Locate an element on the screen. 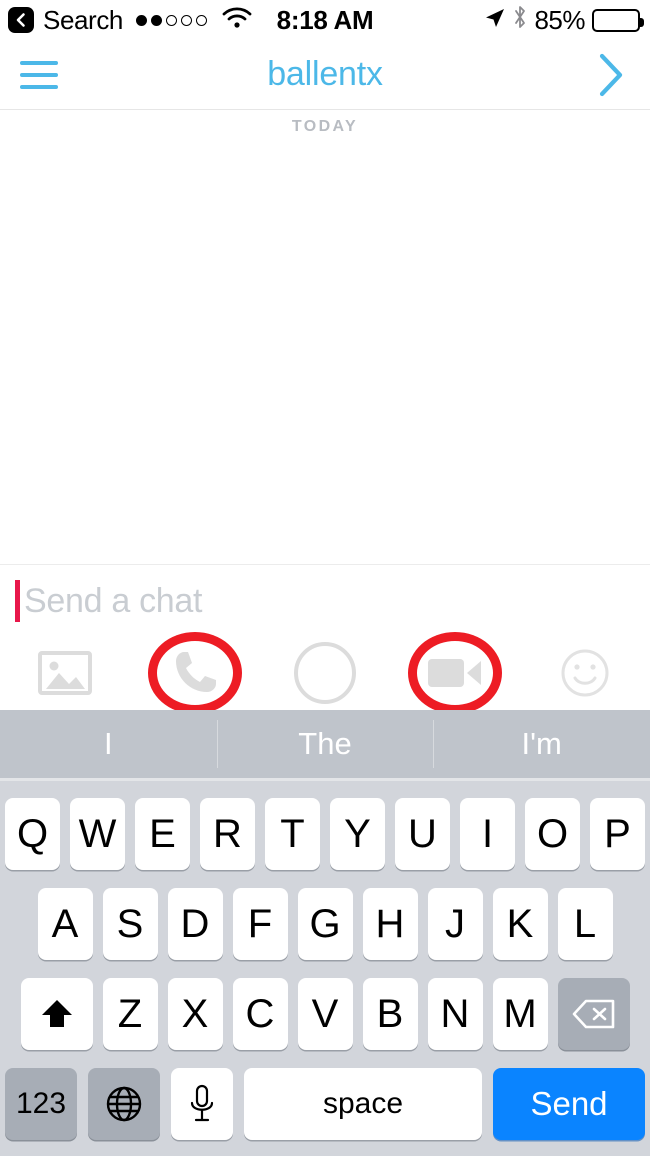  chat-input-bar: Send a chat is located at coordinates (325, 640).